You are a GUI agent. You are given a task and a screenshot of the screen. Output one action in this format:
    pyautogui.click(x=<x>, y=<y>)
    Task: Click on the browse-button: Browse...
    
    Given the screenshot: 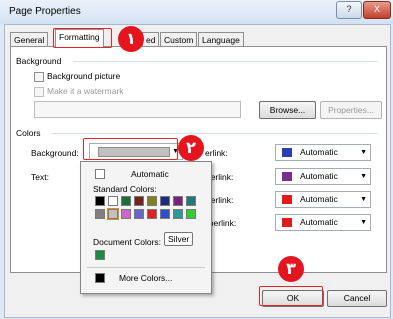 What is the action you would take?
    pyautogui.click(x=287, y=110)
    